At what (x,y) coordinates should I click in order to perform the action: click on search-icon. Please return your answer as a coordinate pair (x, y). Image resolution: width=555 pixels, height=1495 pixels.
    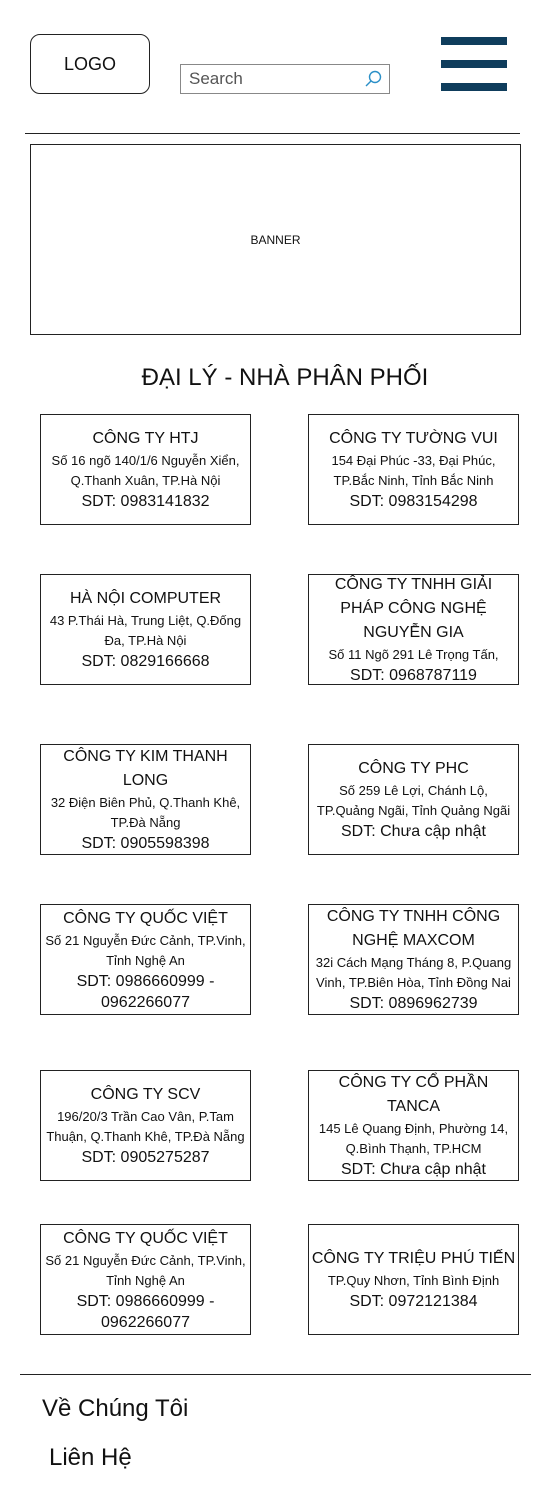
    Looking at the image, I should click on (373, 79).